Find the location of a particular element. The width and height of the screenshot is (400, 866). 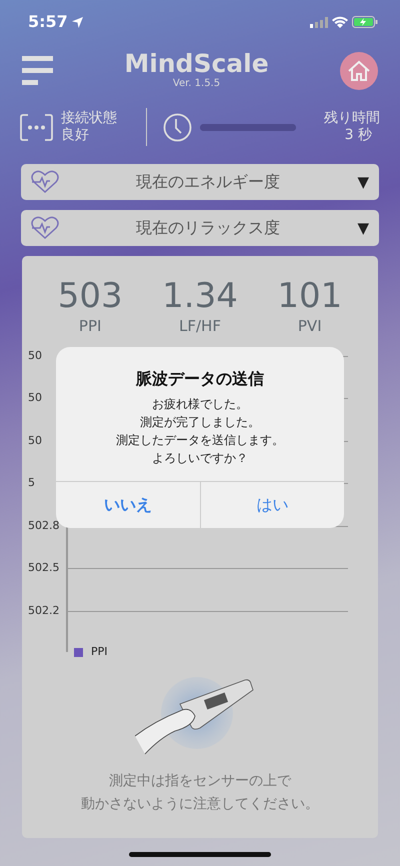

app-title: MindScale is located at coordinates (196, 63).